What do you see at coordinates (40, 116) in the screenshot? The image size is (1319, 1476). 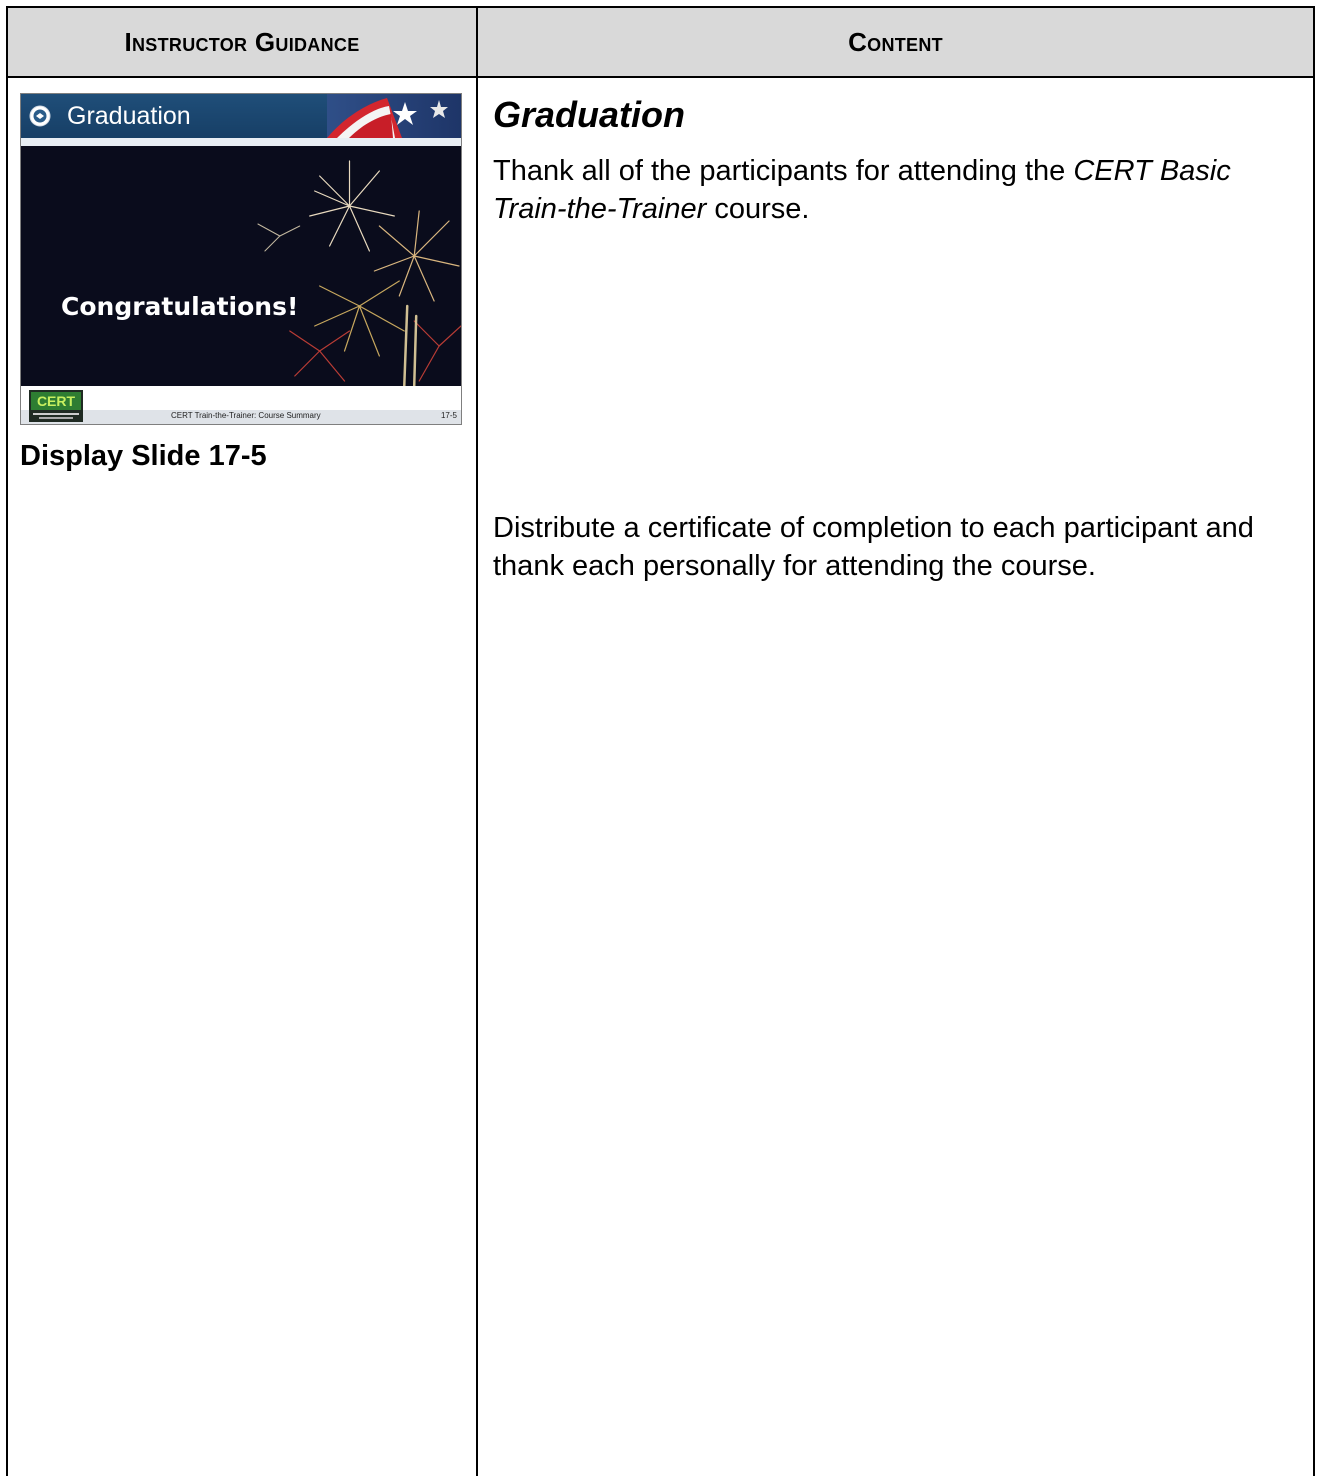 I see `dhs-seal-icon` at bounding box center [40, 116].